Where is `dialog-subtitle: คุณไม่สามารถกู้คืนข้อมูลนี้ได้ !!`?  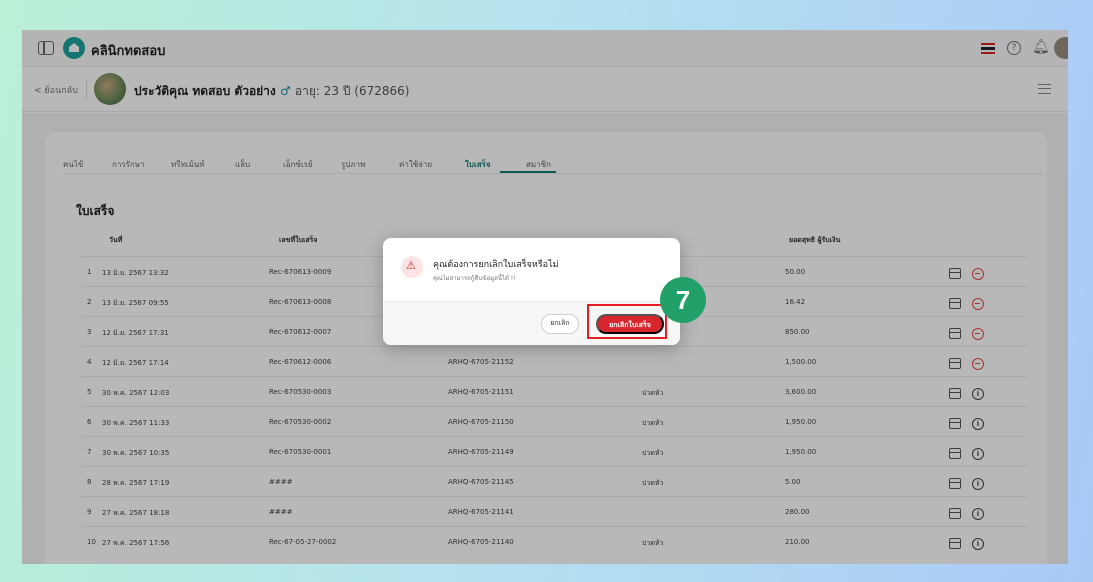 dialog-subtitle: คุณไม่สามารถกู้คืนข้อมูลนี้ได้ !! is located at coordinates (474, 278).